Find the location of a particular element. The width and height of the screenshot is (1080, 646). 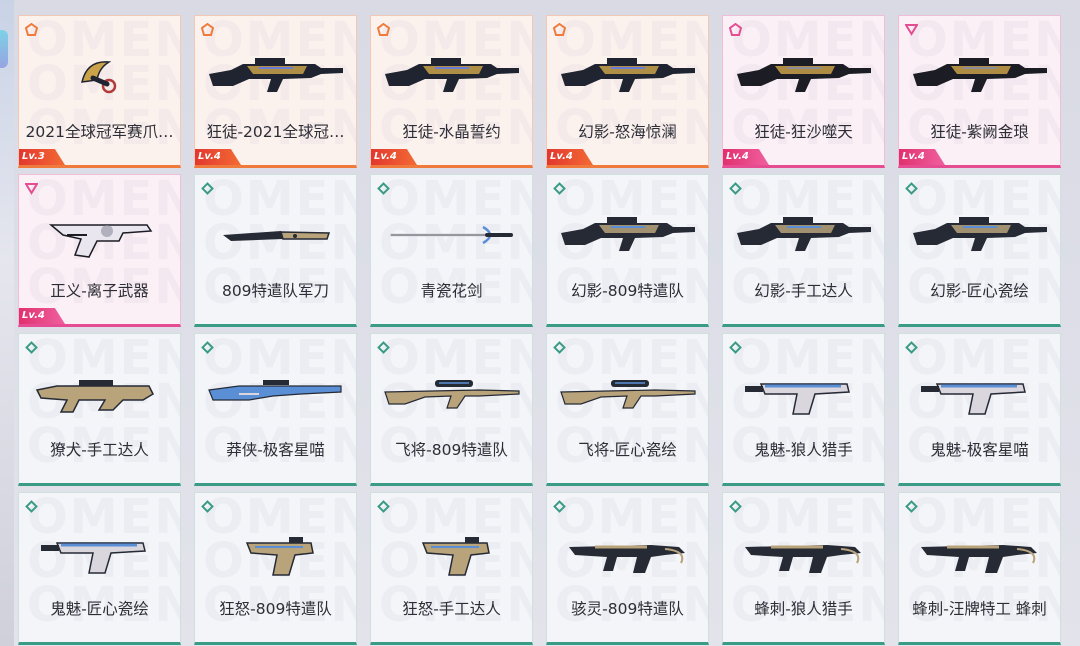

skin-card: OMENOMENOMEN幻影-809特遣队 is located at coordinates (627, 250).